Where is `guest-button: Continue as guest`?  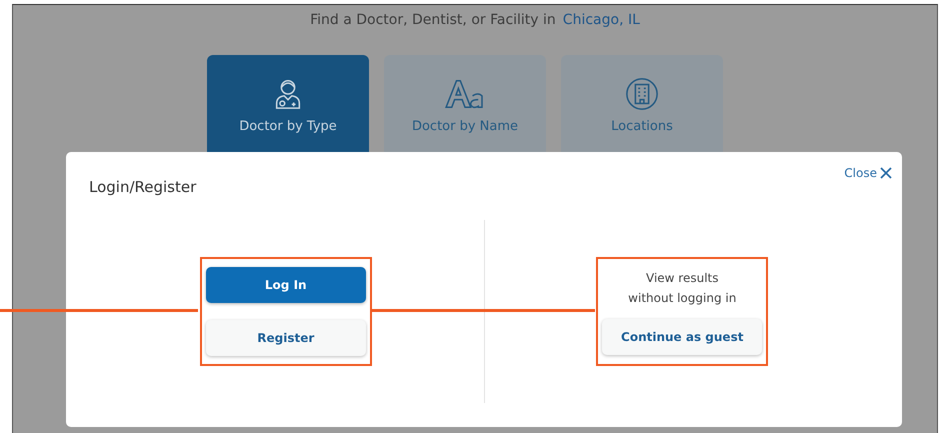
guest-button: Continue as guest is located at coordinates (682, 337).